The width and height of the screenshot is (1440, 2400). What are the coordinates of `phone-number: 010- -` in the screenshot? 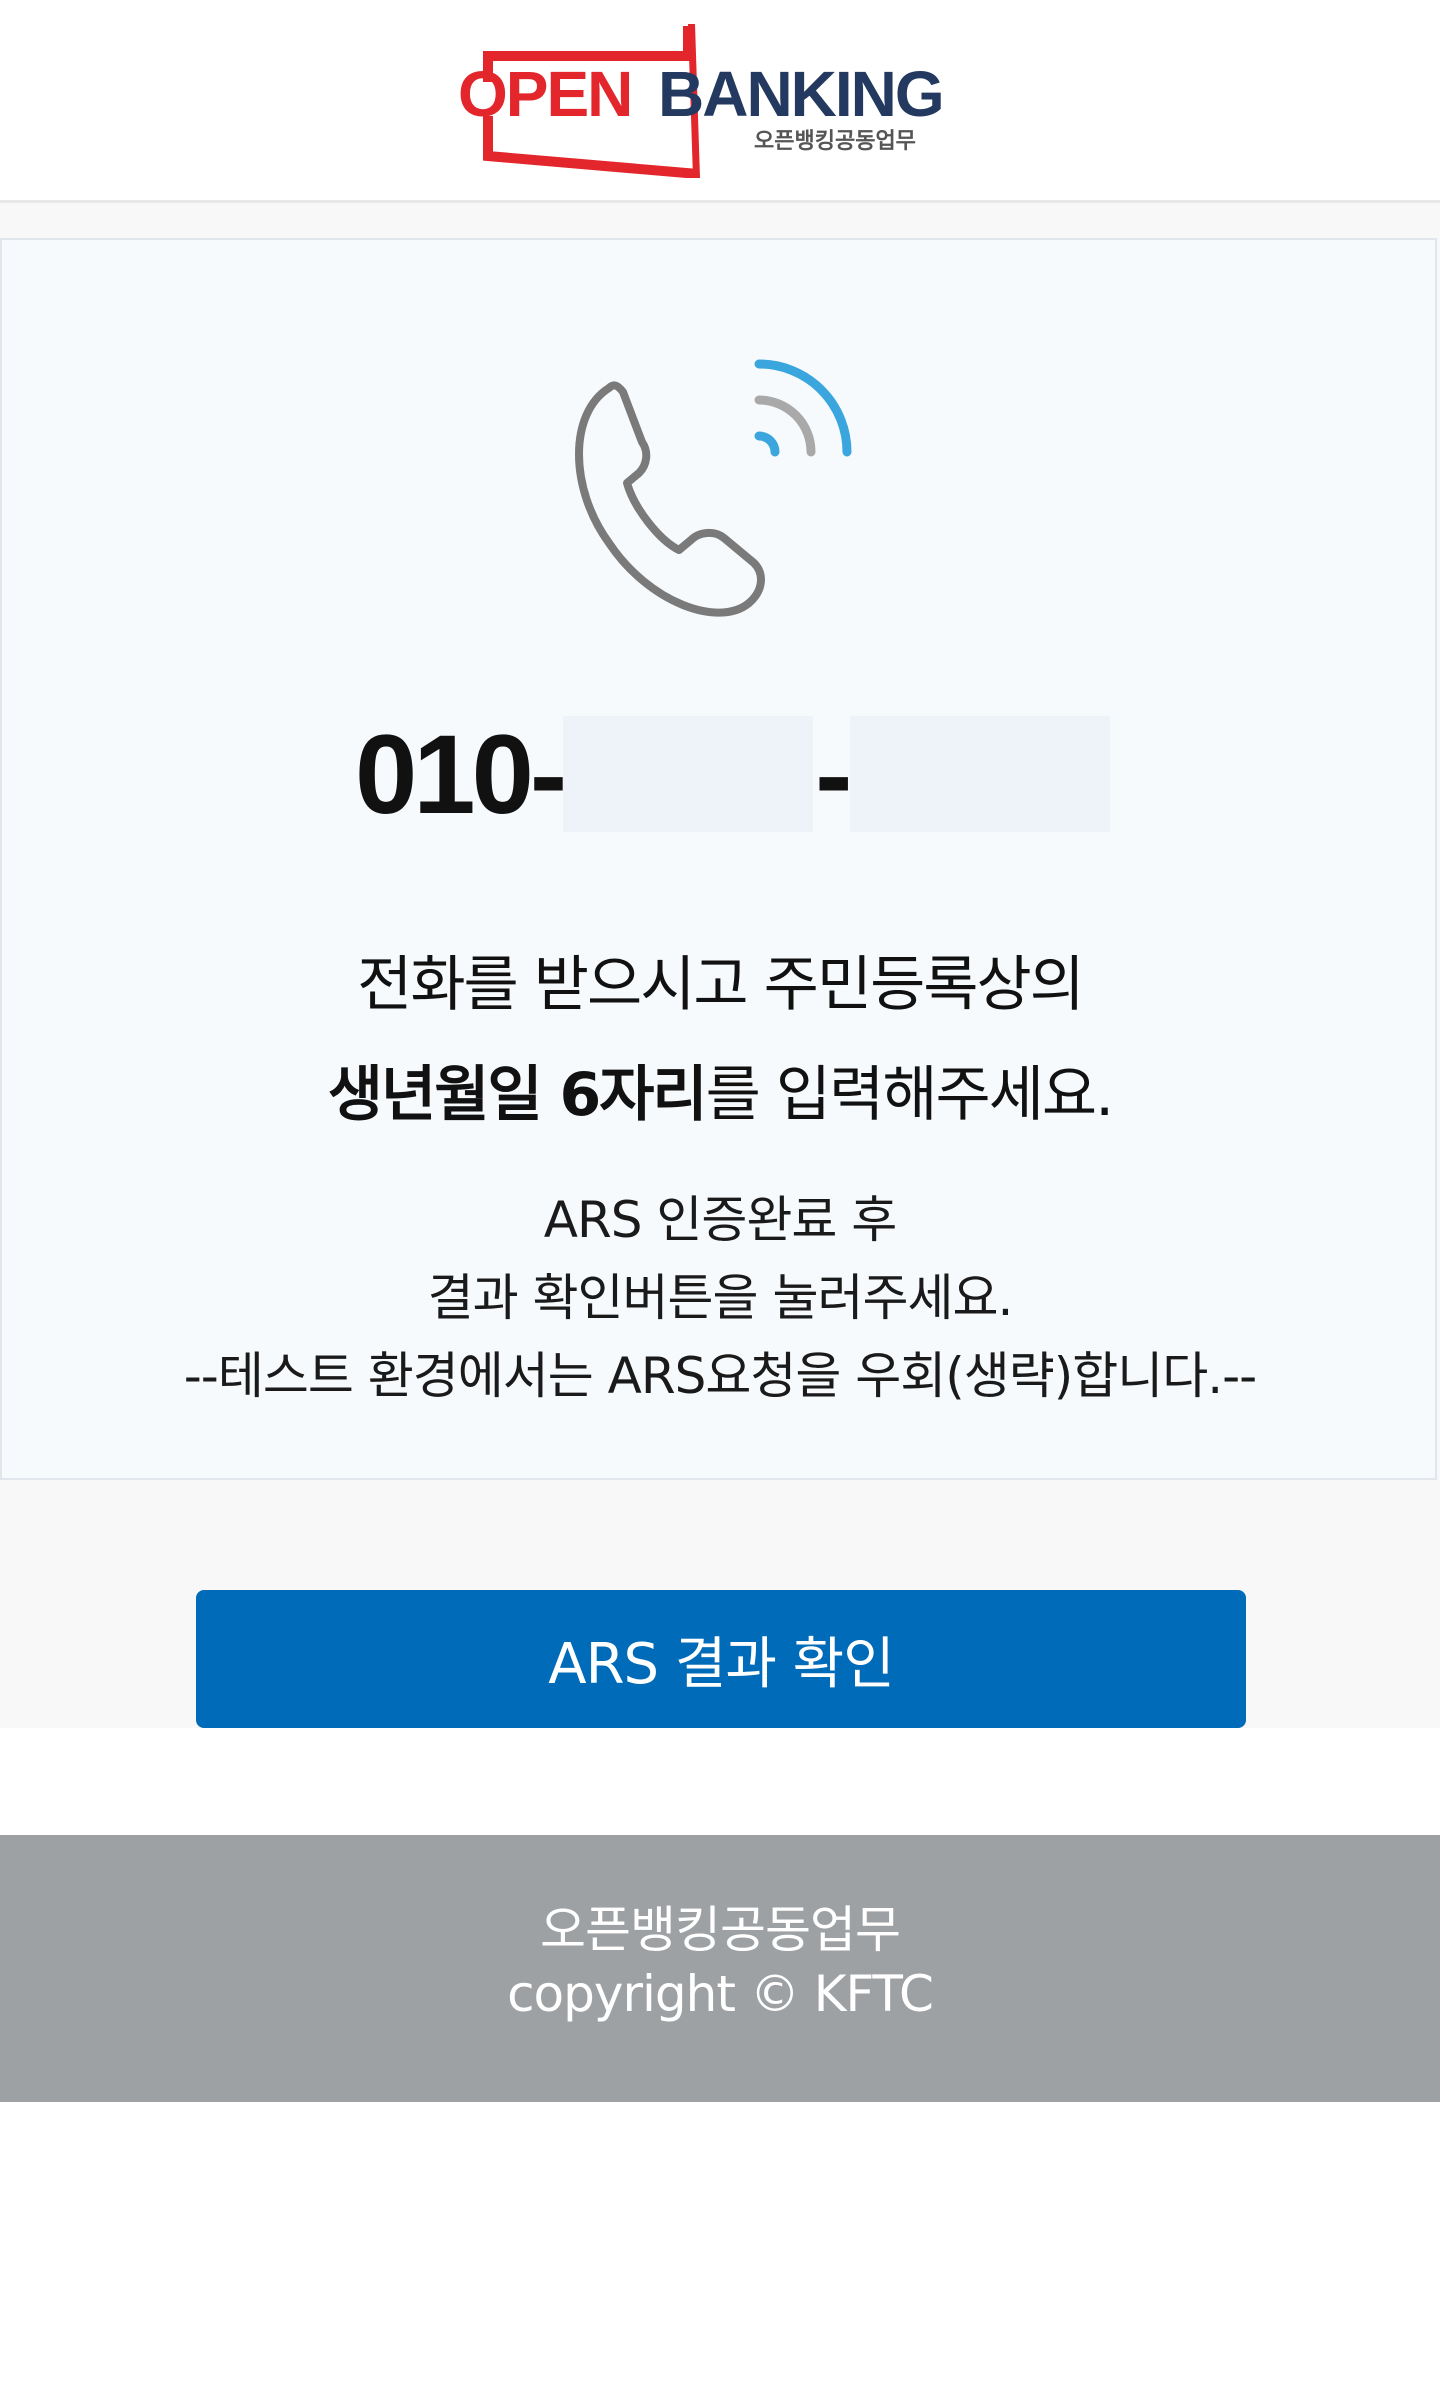 It's located at (733, 774).